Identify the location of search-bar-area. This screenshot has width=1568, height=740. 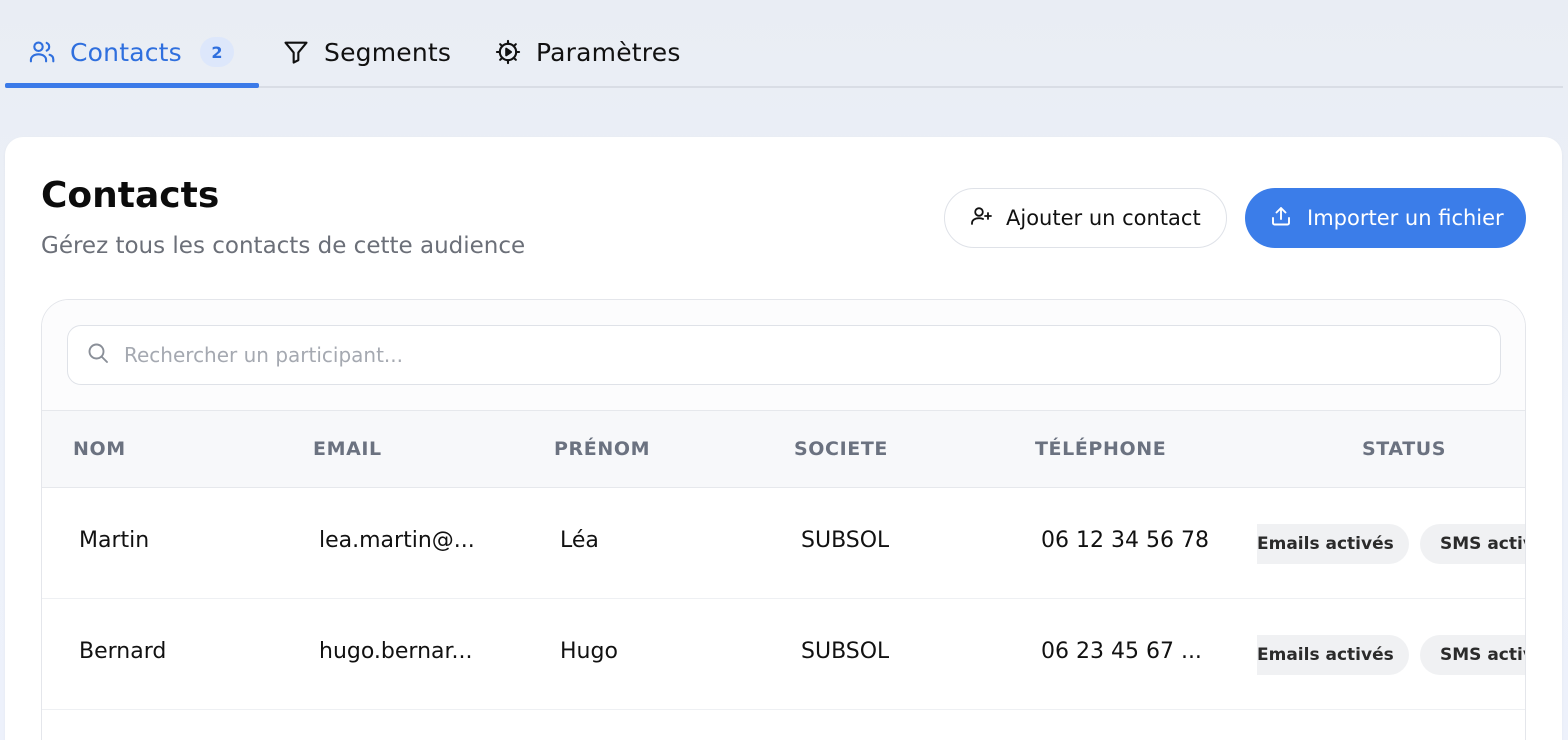
(783, 355).